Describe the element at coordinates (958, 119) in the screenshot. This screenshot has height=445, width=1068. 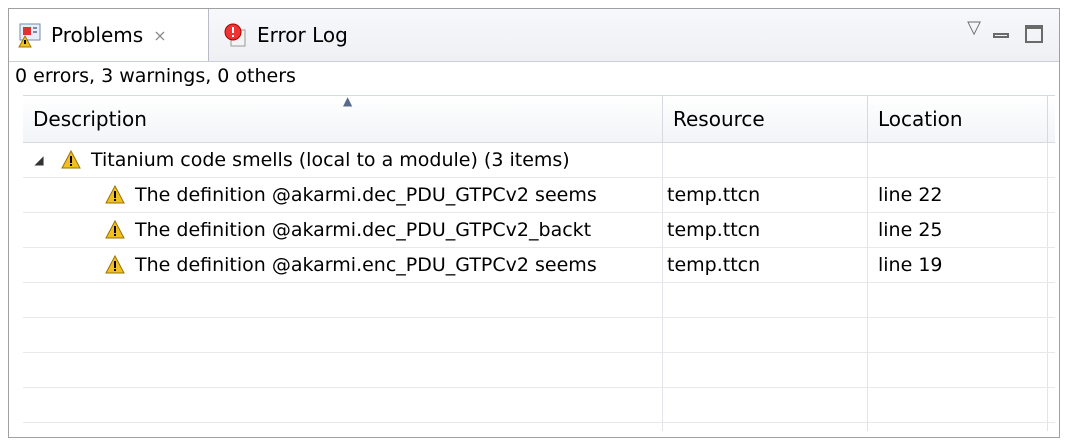
I see `column-header-location: Location` at that location.